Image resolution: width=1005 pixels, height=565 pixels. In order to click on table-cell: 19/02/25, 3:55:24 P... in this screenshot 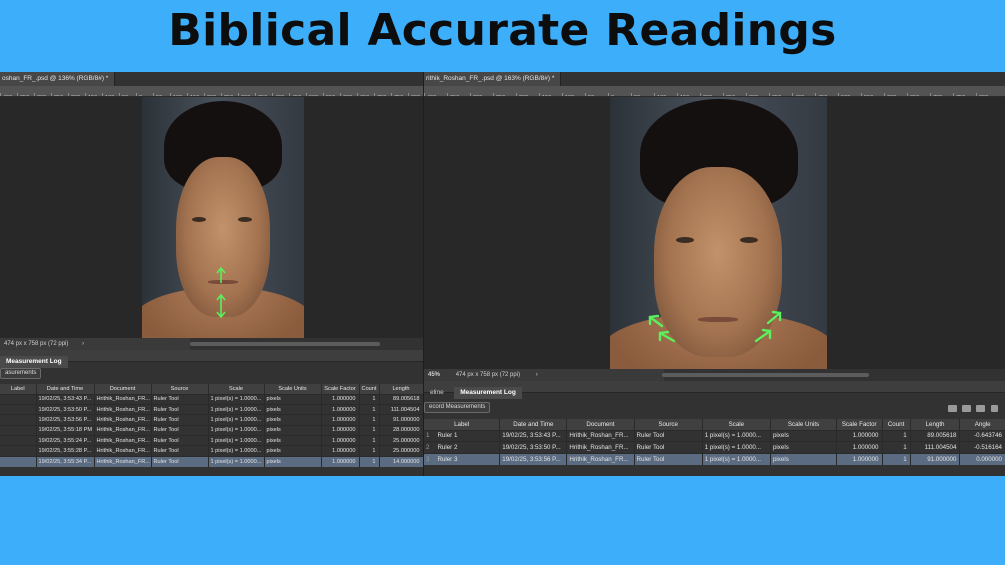, I will do `click(65, 440)`.